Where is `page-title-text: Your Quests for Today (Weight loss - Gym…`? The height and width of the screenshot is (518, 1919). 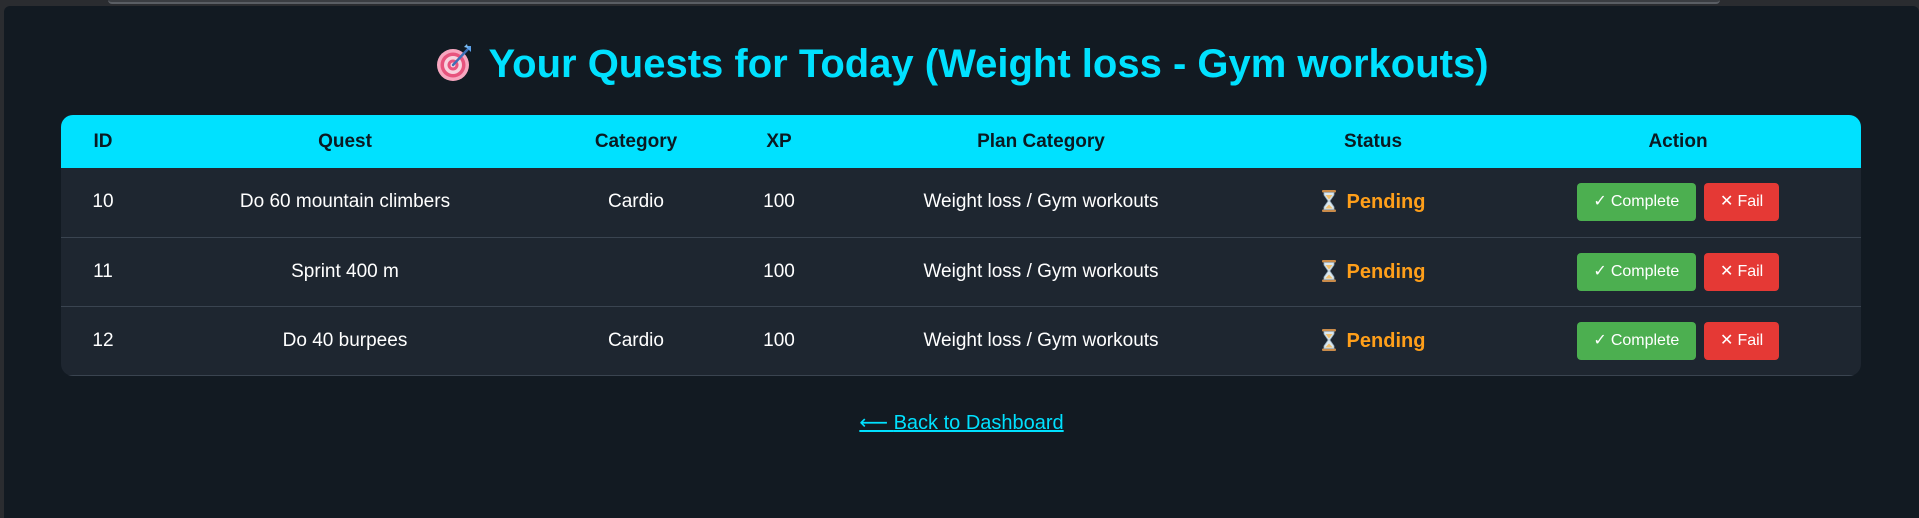
page-title-text: Your Quests for Today (Weight loss - Gym… is located at coordinates (988, 64).